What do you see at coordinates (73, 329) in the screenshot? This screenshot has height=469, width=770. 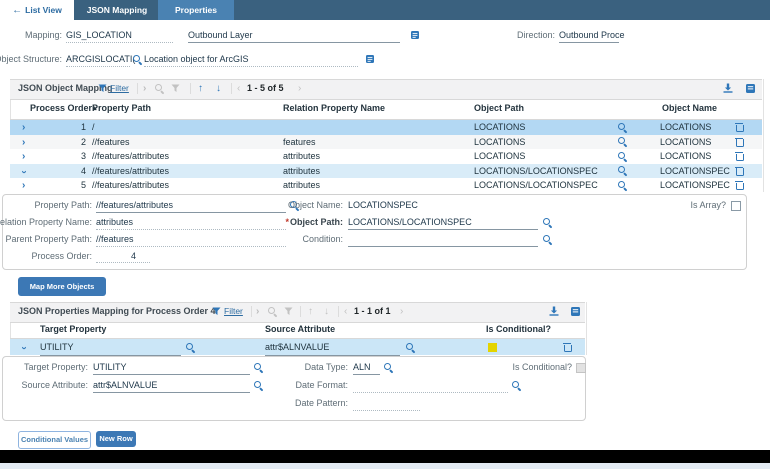 I see `column-header-target-property: Target Property` at bounding box center [73, 329].